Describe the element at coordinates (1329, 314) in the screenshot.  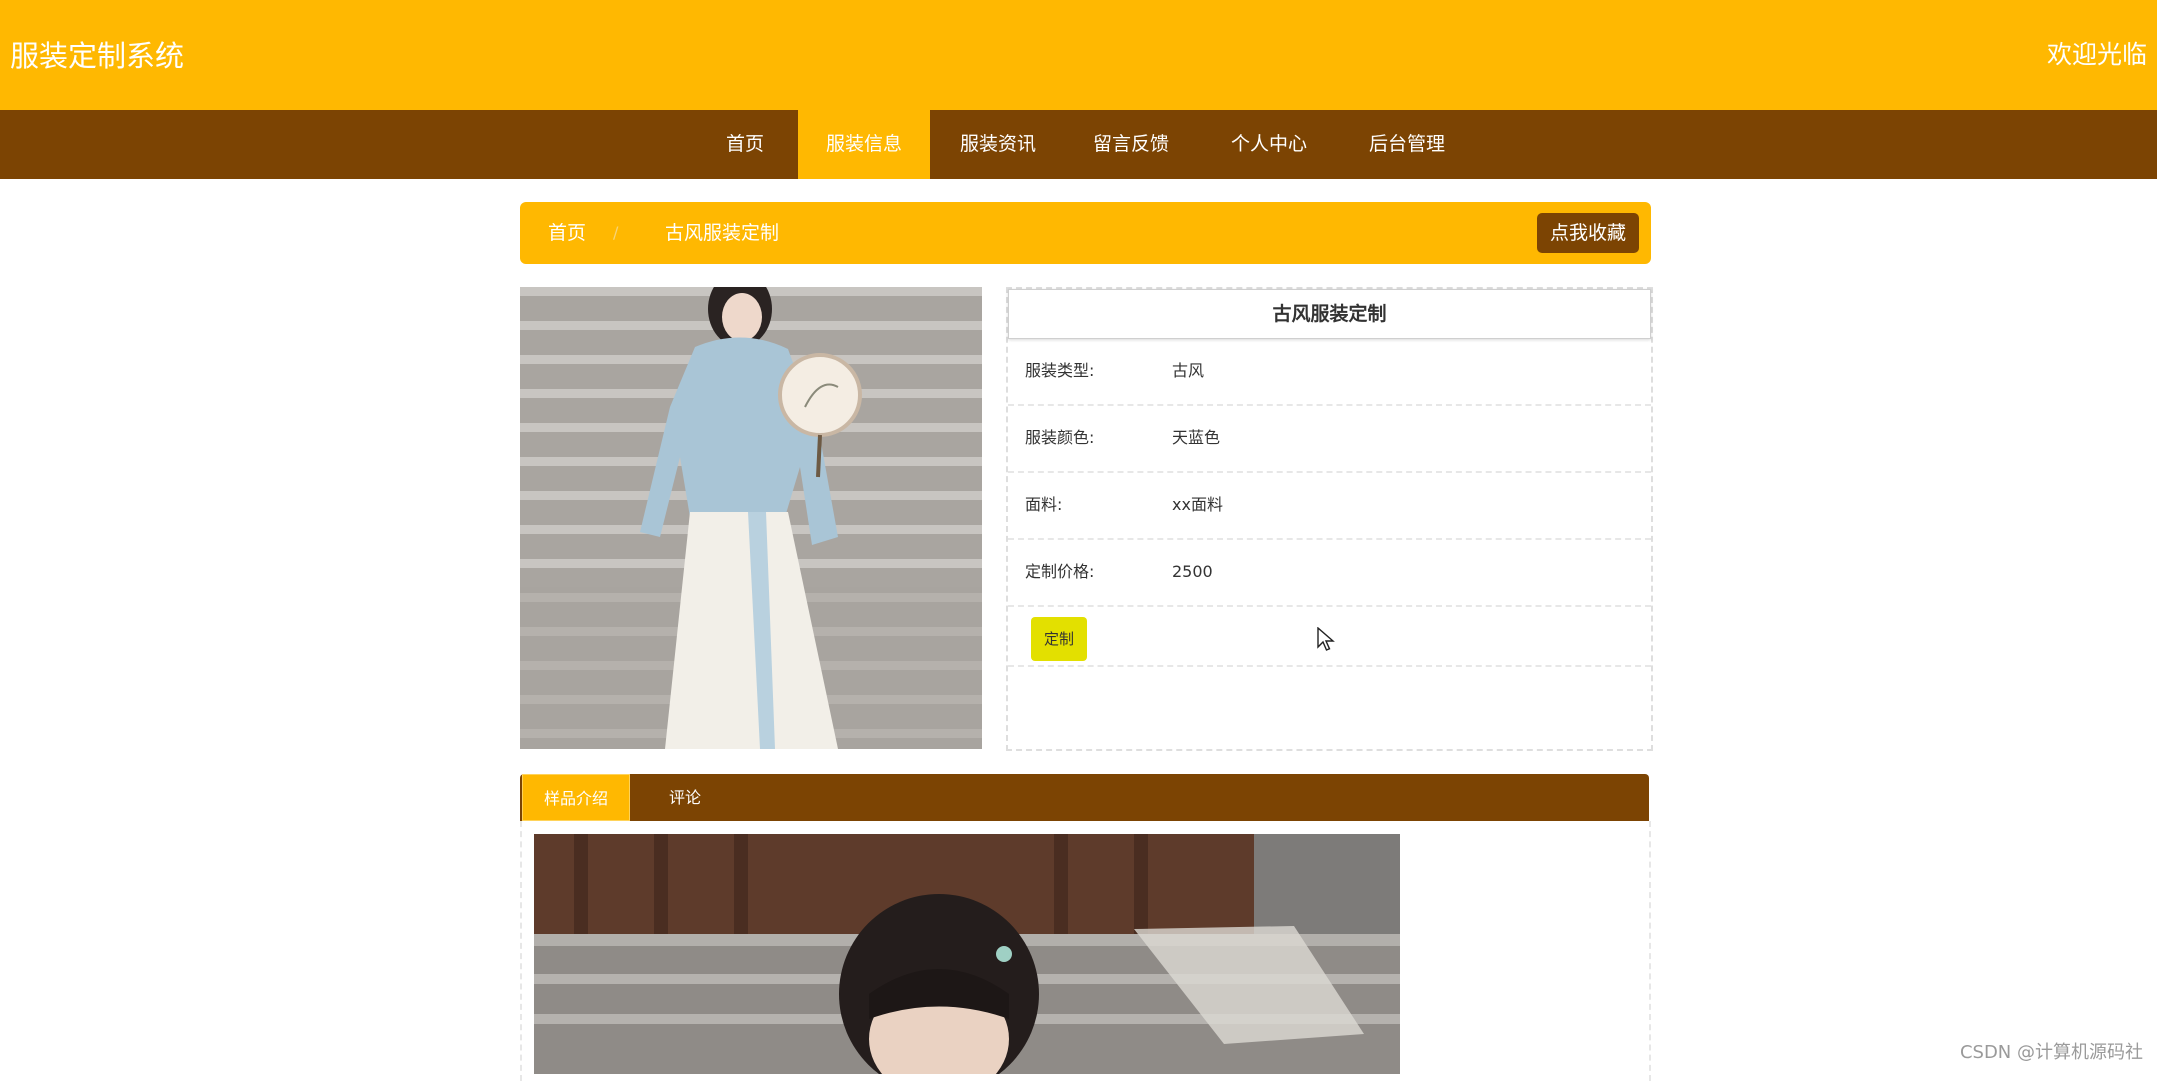
I see `product-title: 古风服装定制` at that location.